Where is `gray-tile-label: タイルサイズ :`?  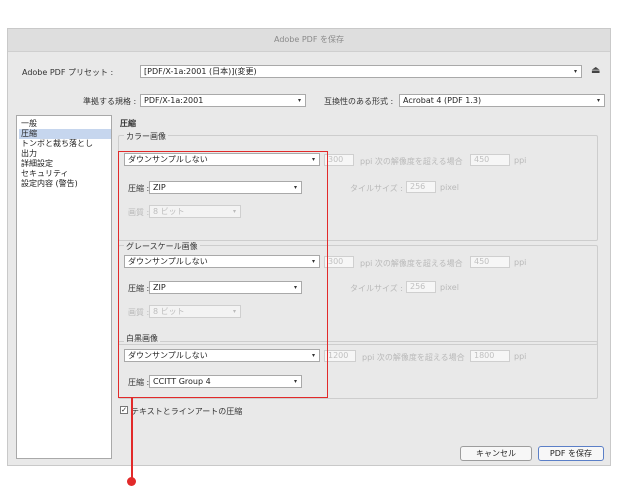 gray-tile-label: タイルサイズ : is located at coordinates (376, 288).